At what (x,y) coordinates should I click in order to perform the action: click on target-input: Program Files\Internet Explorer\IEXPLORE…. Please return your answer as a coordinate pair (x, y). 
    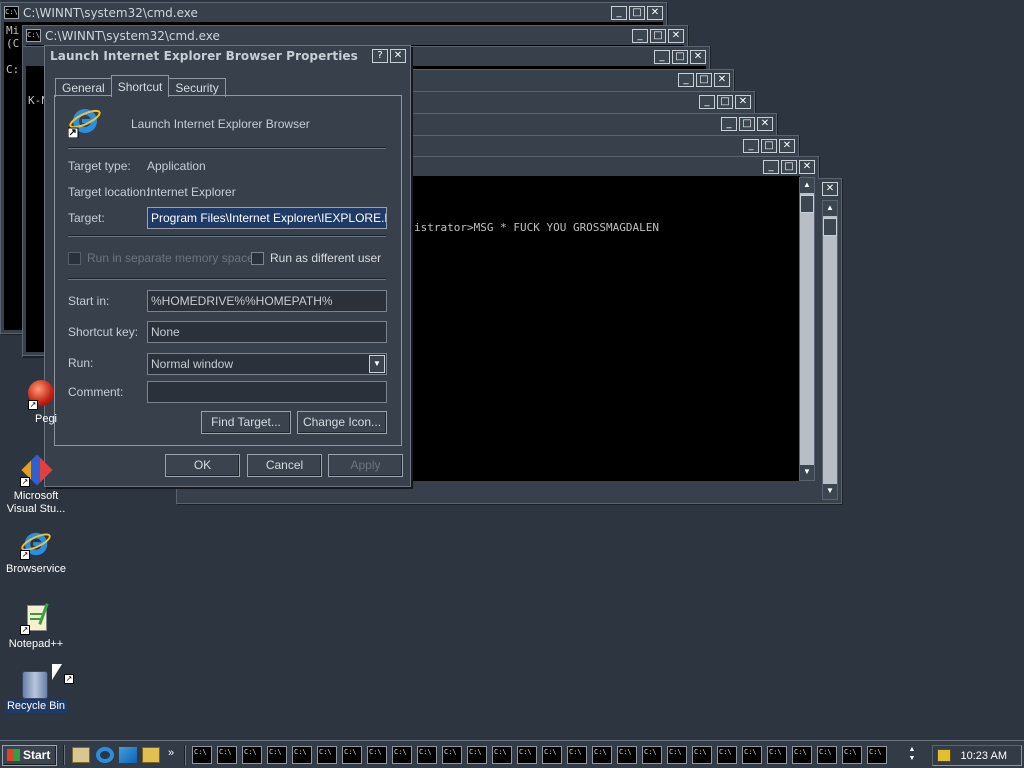
    Looking at the image, I should click on (267, 218).